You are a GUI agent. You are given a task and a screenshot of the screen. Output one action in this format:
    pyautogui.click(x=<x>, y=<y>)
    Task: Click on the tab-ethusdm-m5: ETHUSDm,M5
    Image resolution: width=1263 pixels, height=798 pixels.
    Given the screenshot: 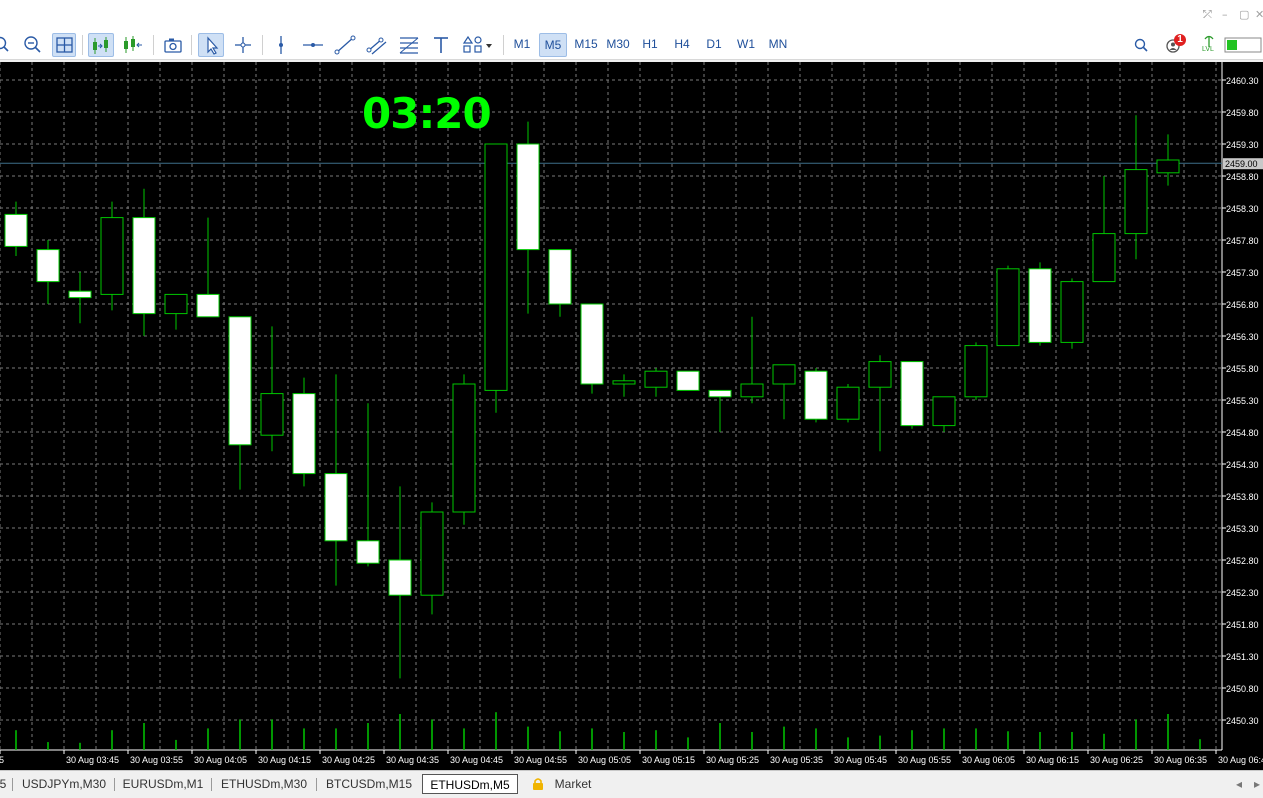 What is the action you would take?
    pyautogui.click(x=470, y=784)
    